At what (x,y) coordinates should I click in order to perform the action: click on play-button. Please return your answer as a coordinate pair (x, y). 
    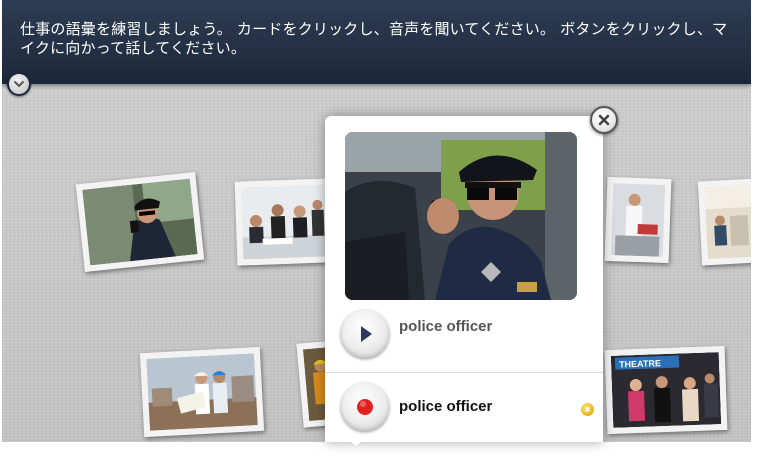
    Looking at the image, I should click on (365, 334).